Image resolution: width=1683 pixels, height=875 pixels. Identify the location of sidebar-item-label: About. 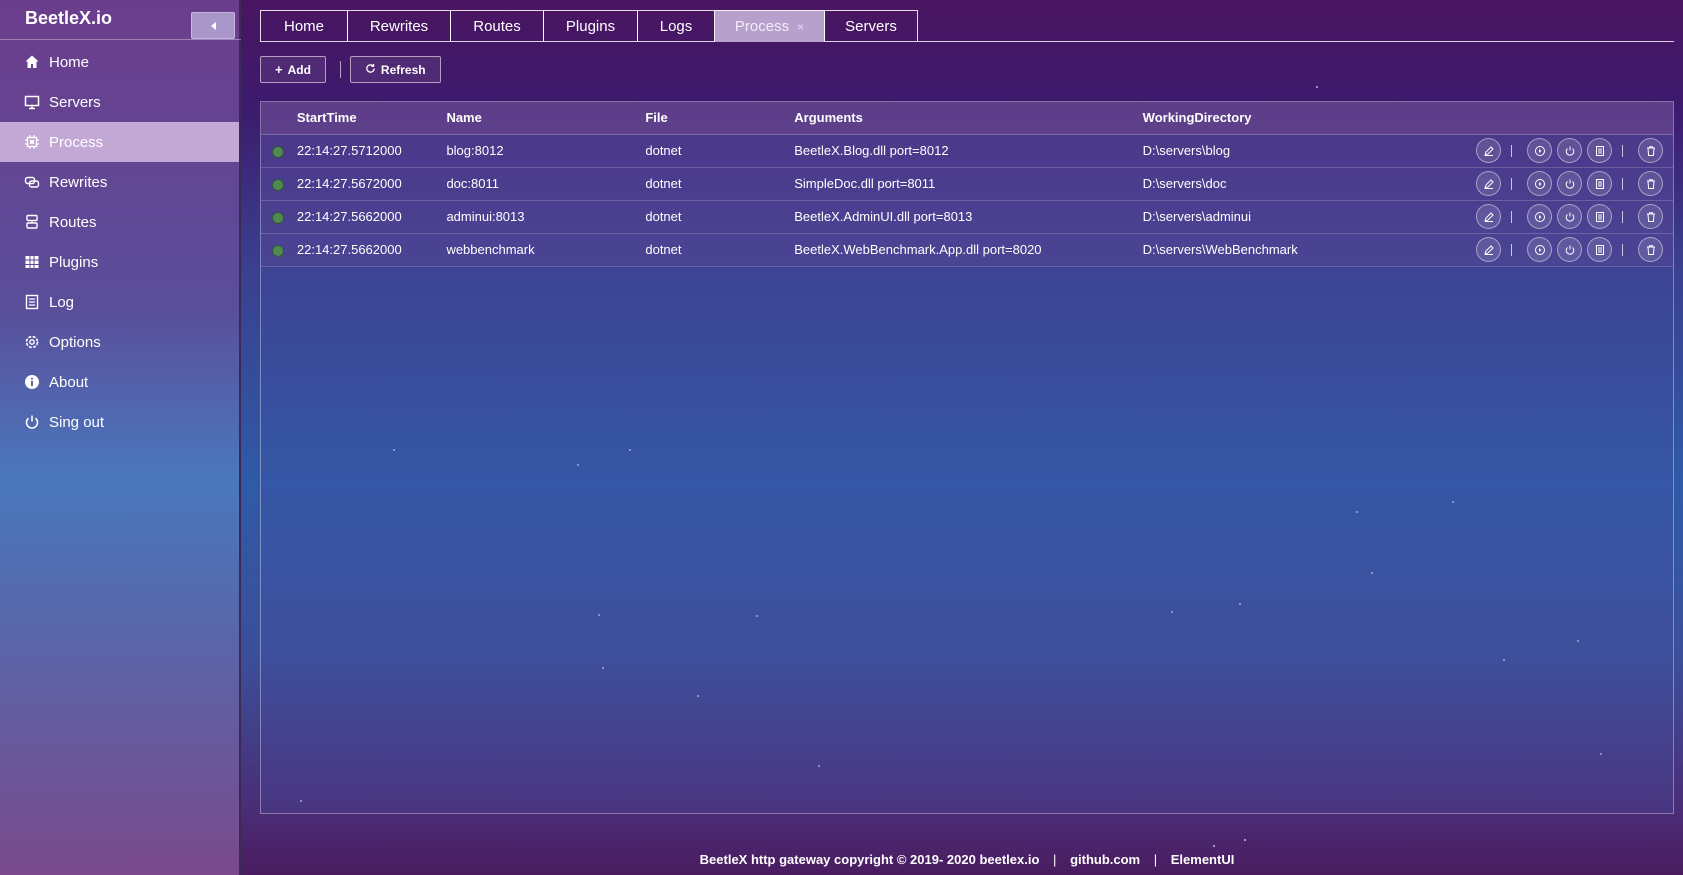
(69, 382).